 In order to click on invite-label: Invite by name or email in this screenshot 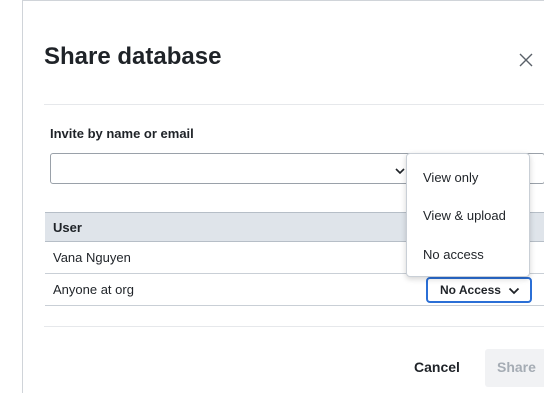, I will do `click(122, 133)`.